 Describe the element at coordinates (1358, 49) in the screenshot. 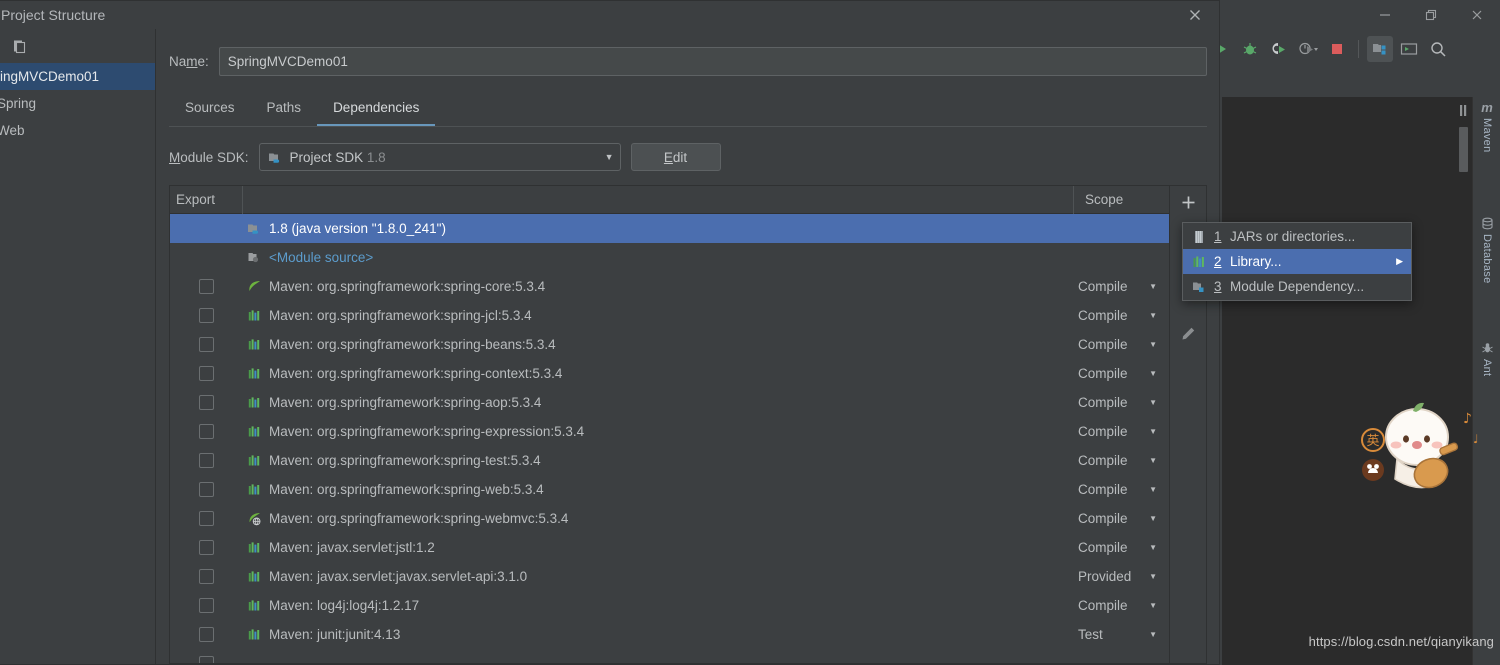

I see `toolbar-separator` at that location.